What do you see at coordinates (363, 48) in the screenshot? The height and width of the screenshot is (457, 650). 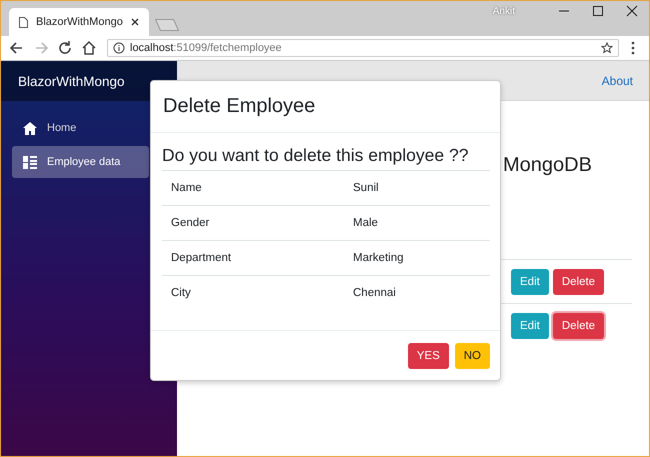 I see `address-bar: localhost:51099/fetchemployee` at bounding box center [363, 48].